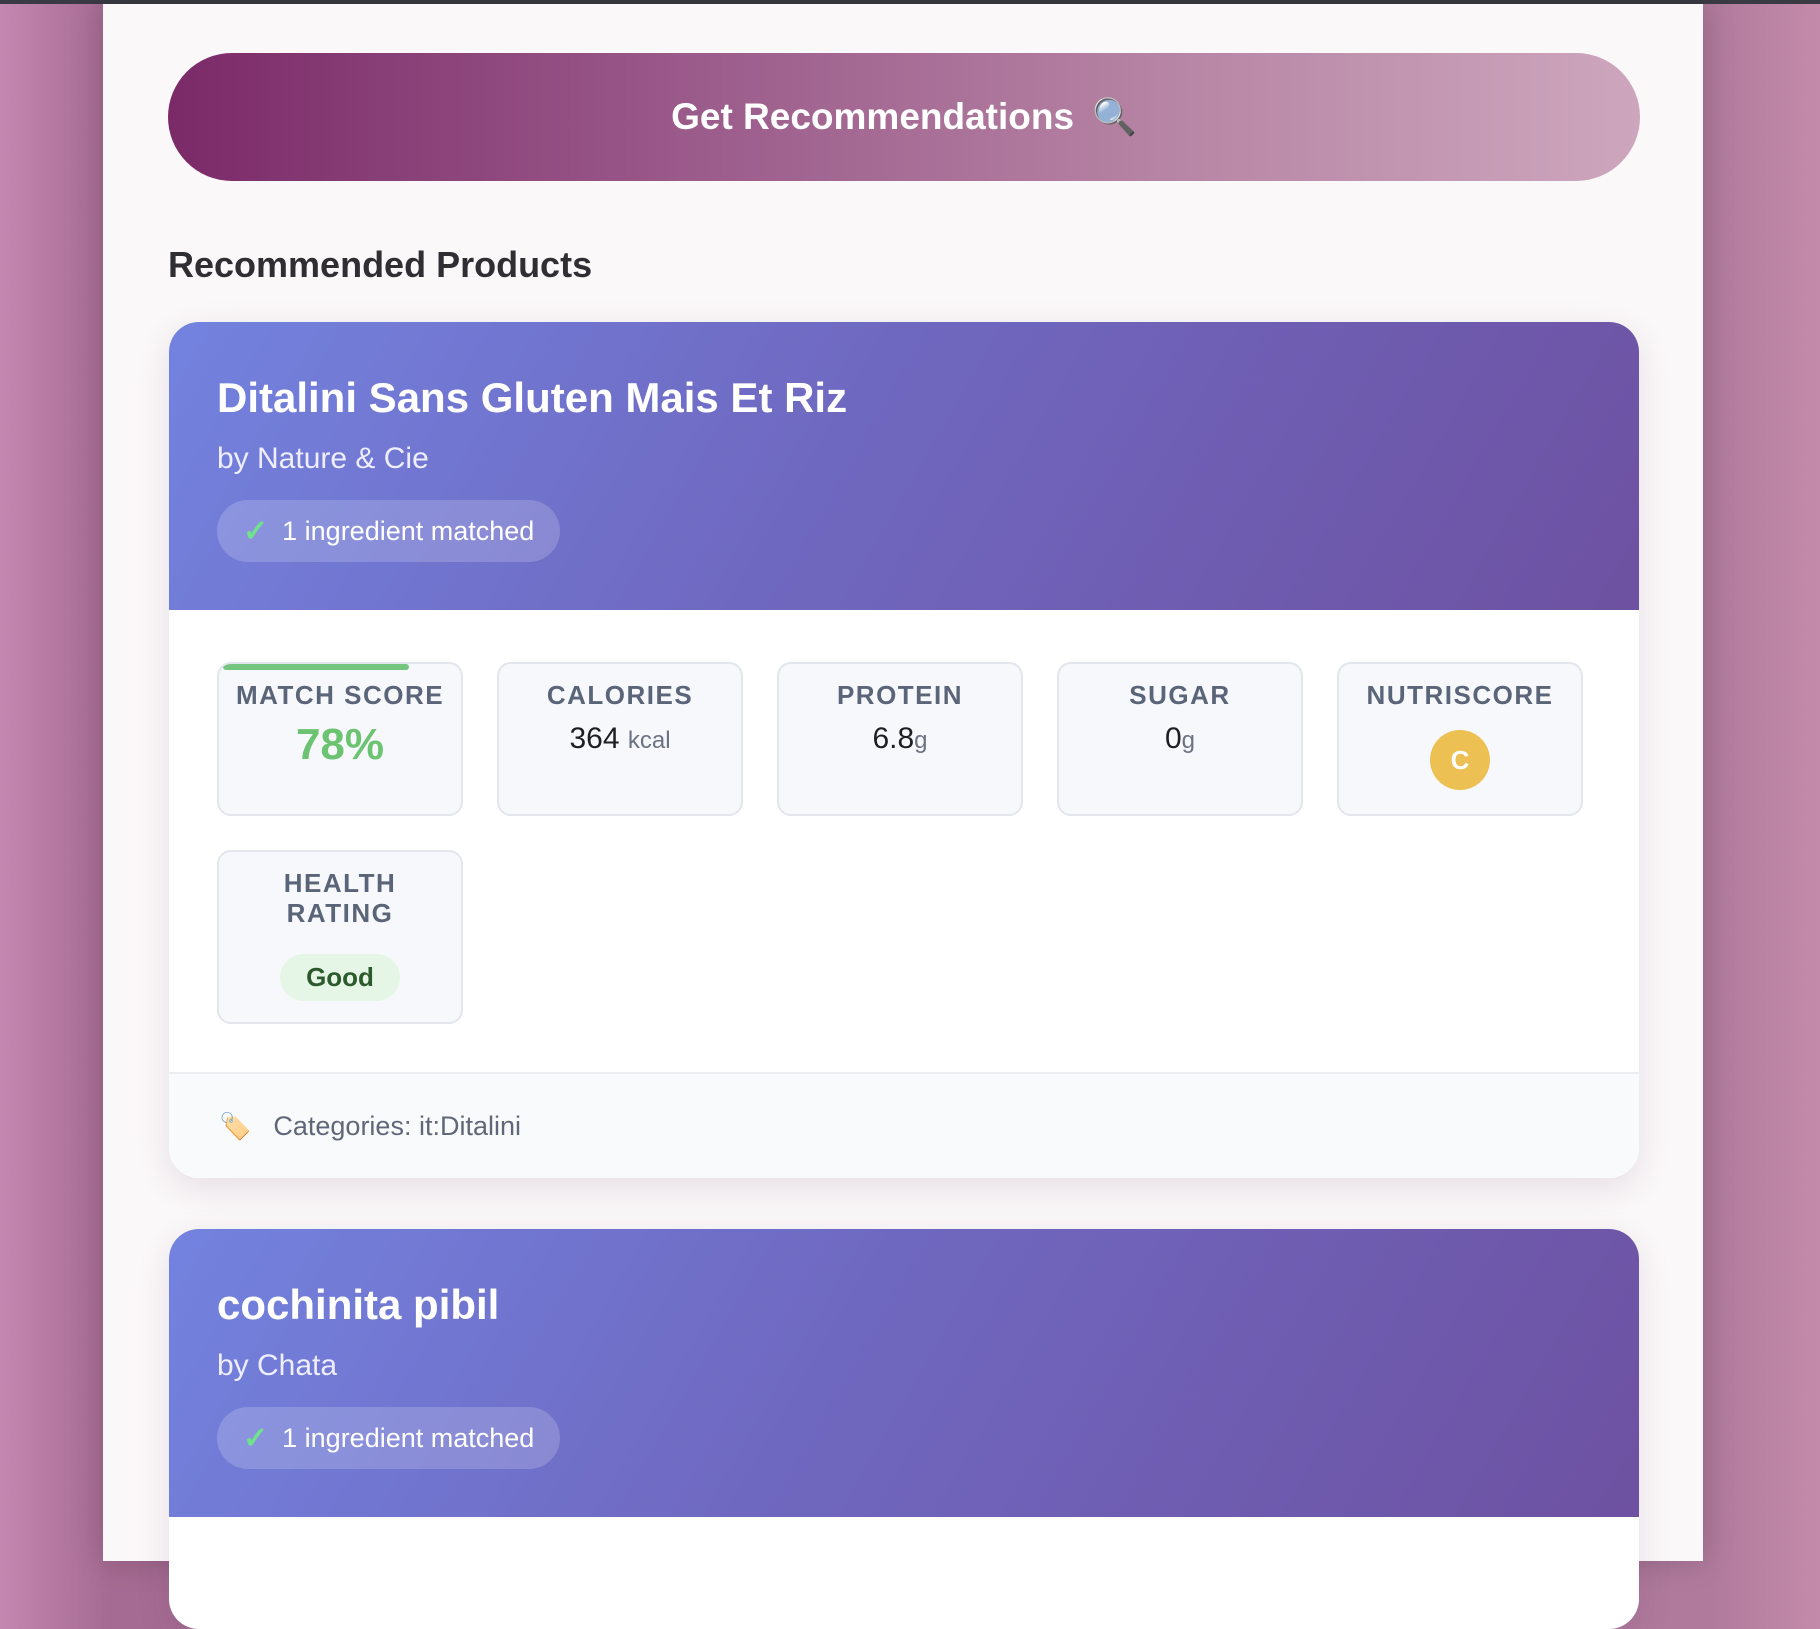 The image size is (1820, 1629). What do you see at coordinates (532, 397) in the screenshot?
I see `product-name: Ditalini Sans Gluten Mais Et Riz` at bounding box center [532, 397].